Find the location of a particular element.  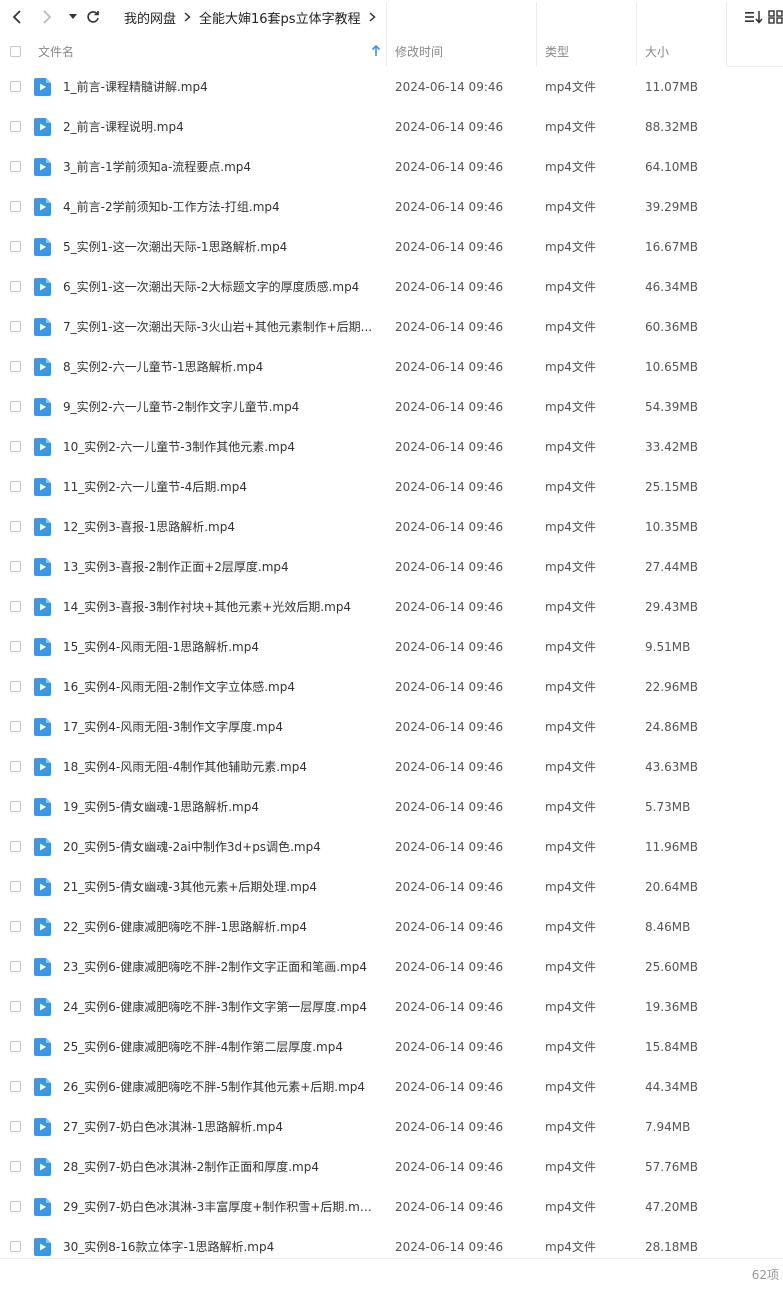

file-name: 21_实例5-倩女幽魂-3其他元素+后期处理.mp4 is located at coordinates (219, 887).